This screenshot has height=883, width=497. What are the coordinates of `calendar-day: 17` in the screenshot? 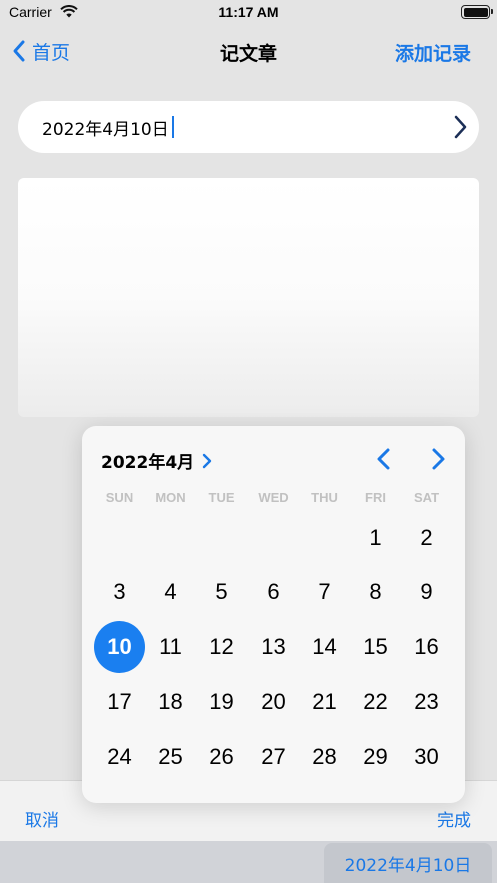 It's located at (119, 701).